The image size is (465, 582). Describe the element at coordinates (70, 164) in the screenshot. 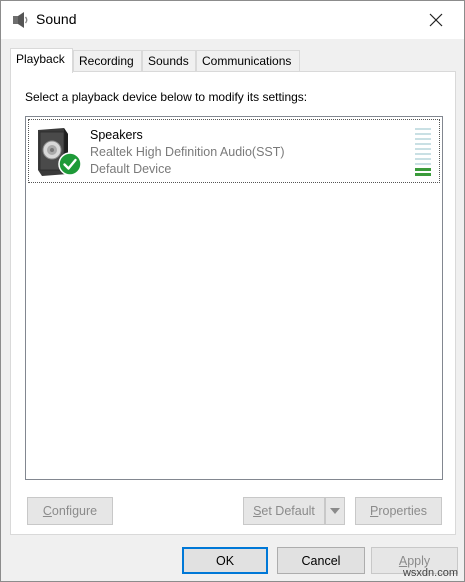

I see `default-check-icon` at that location.